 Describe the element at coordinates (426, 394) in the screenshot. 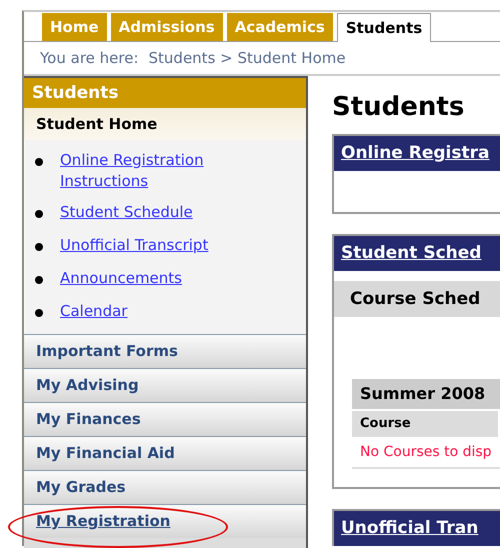

I see `term-heading: Summer 2008` at that location.